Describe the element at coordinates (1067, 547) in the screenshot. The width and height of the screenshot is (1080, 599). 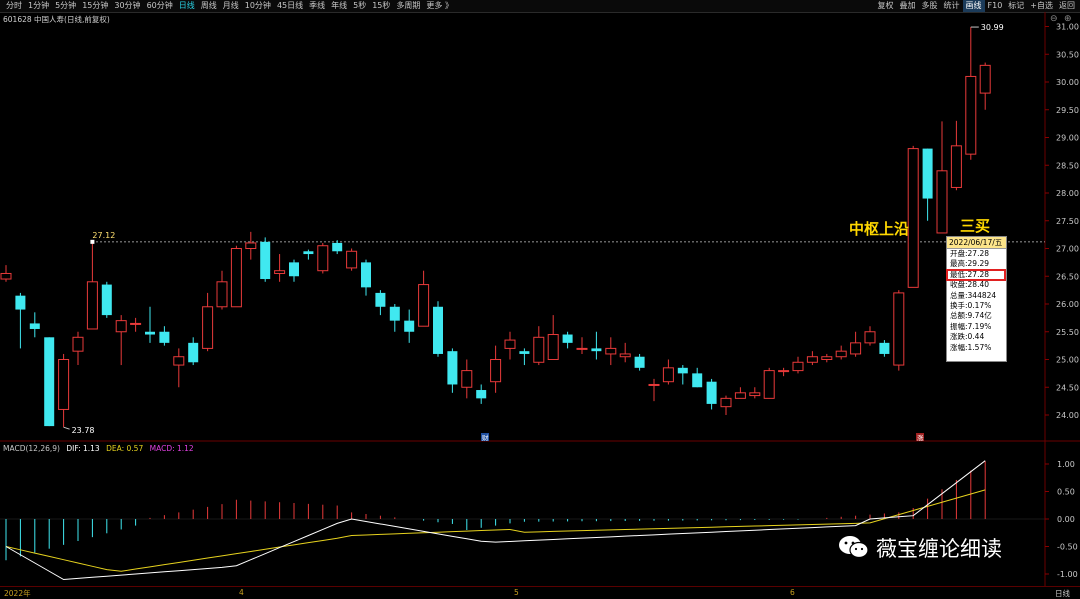
I see `macd-tick-label: -0.50` at that location.